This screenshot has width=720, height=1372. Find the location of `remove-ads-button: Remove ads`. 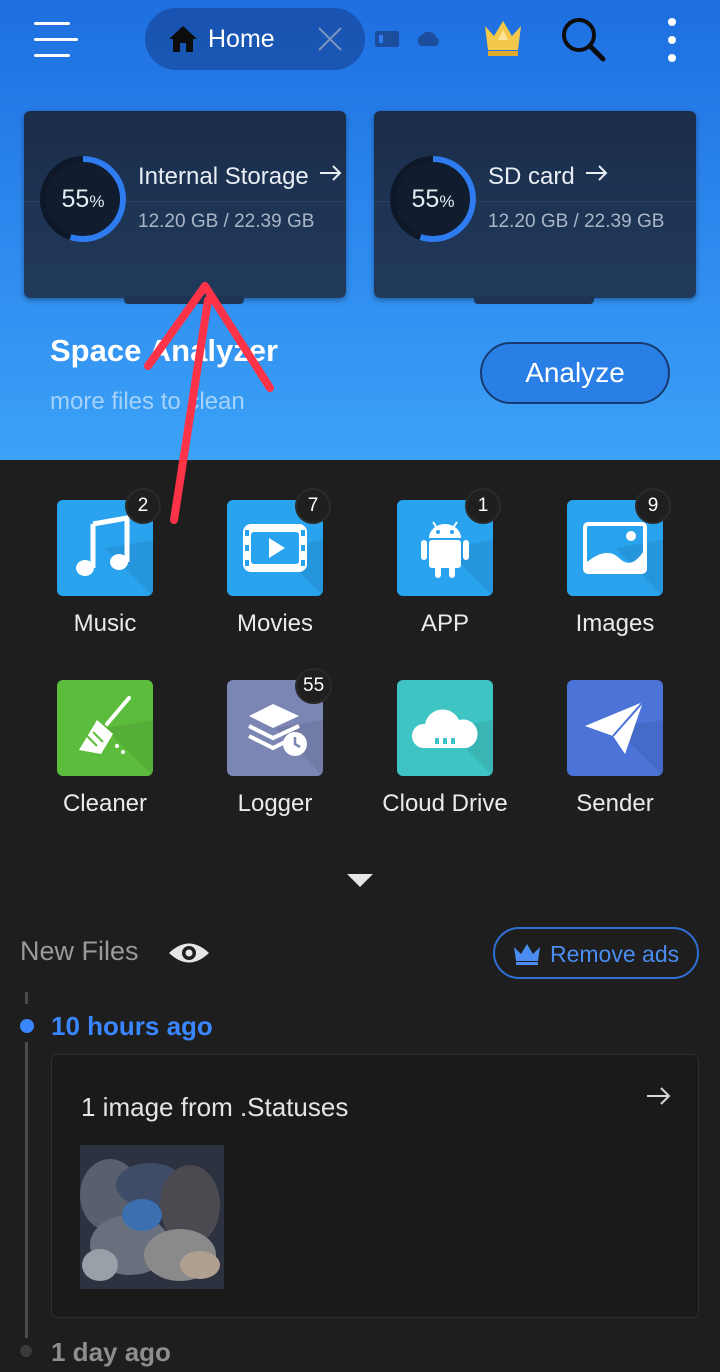

remove-ads-button: Remove ads is located at coordinates (596, 953).